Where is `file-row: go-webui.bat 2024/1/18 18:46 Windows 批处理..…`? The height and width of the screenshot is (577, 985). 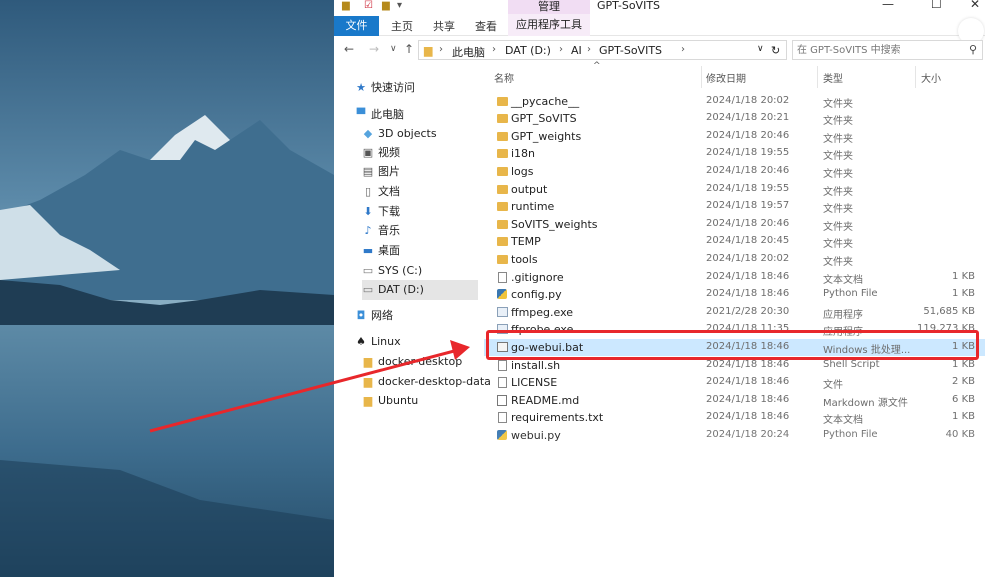 file-row: go-webui.bat 2024/1/18 18:46 Windows 批处理..… is located at coordinates (734, 347).